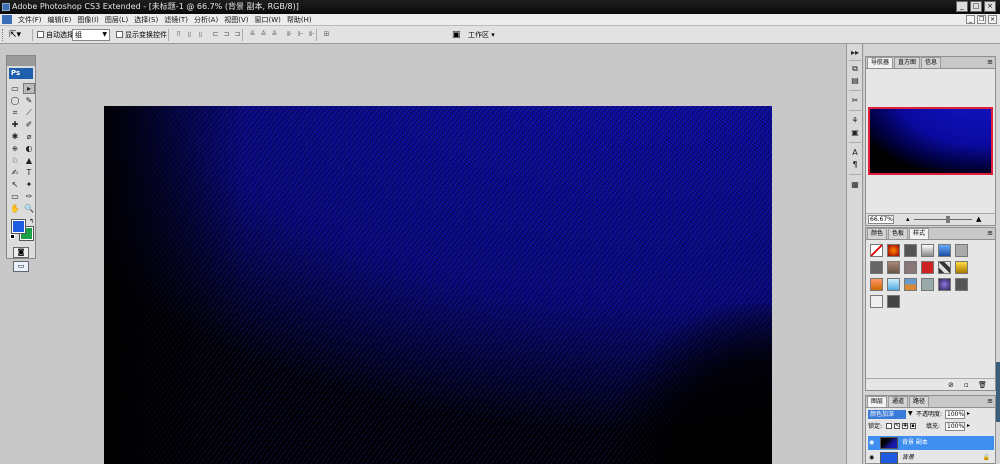  I want to click on distribute-bottom-icon: ≚, so click(274, 34).